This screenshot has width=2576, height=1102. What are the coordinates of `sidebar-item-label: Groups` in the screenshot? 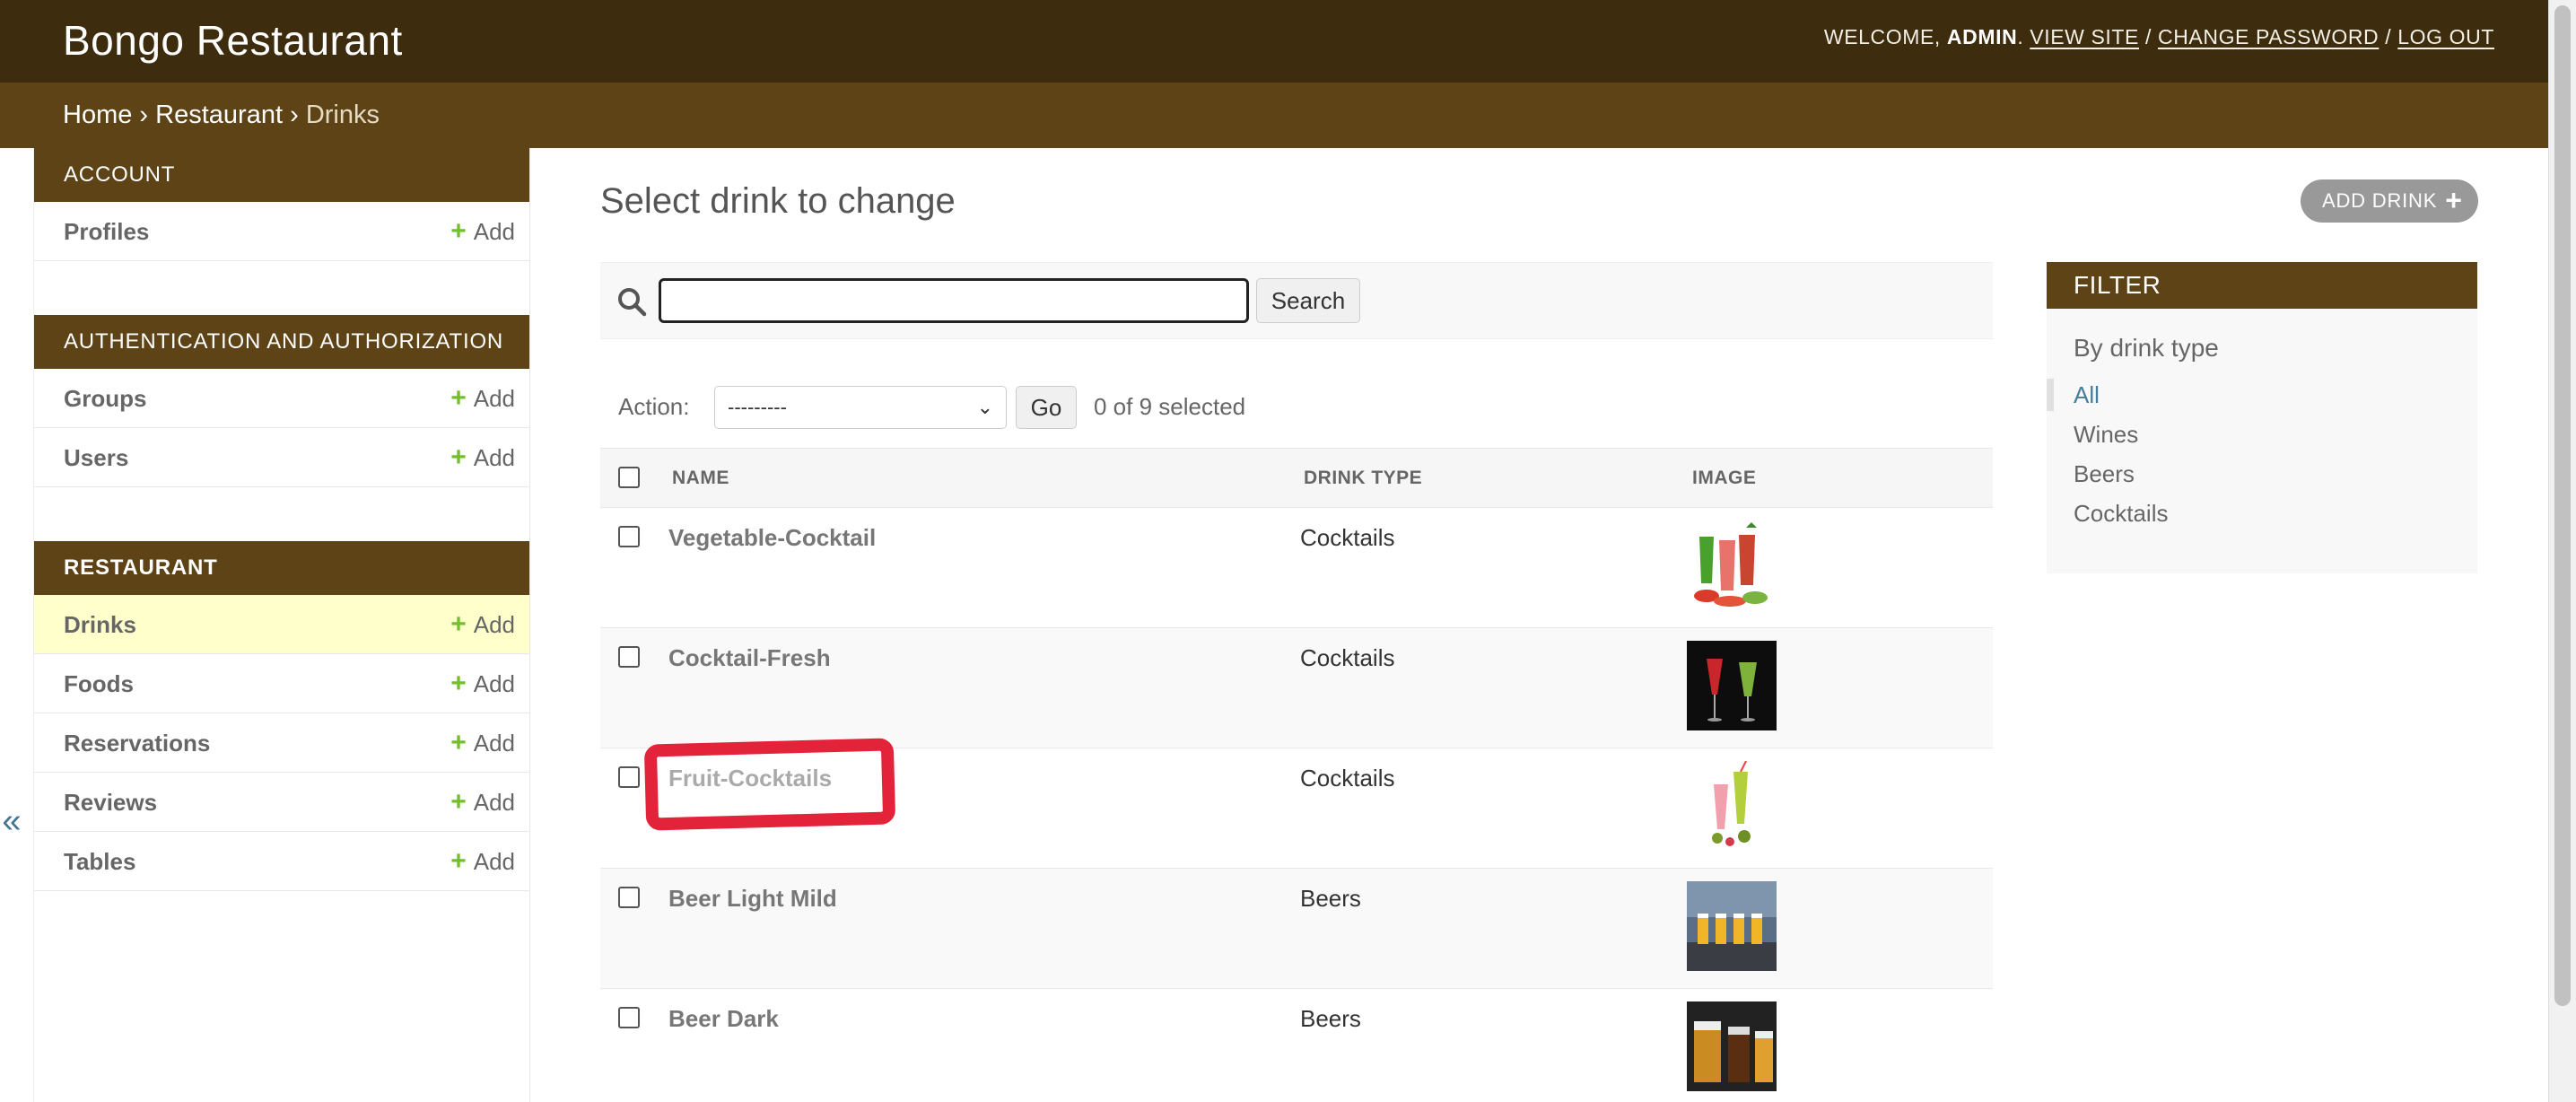 It's located at (105, 398).